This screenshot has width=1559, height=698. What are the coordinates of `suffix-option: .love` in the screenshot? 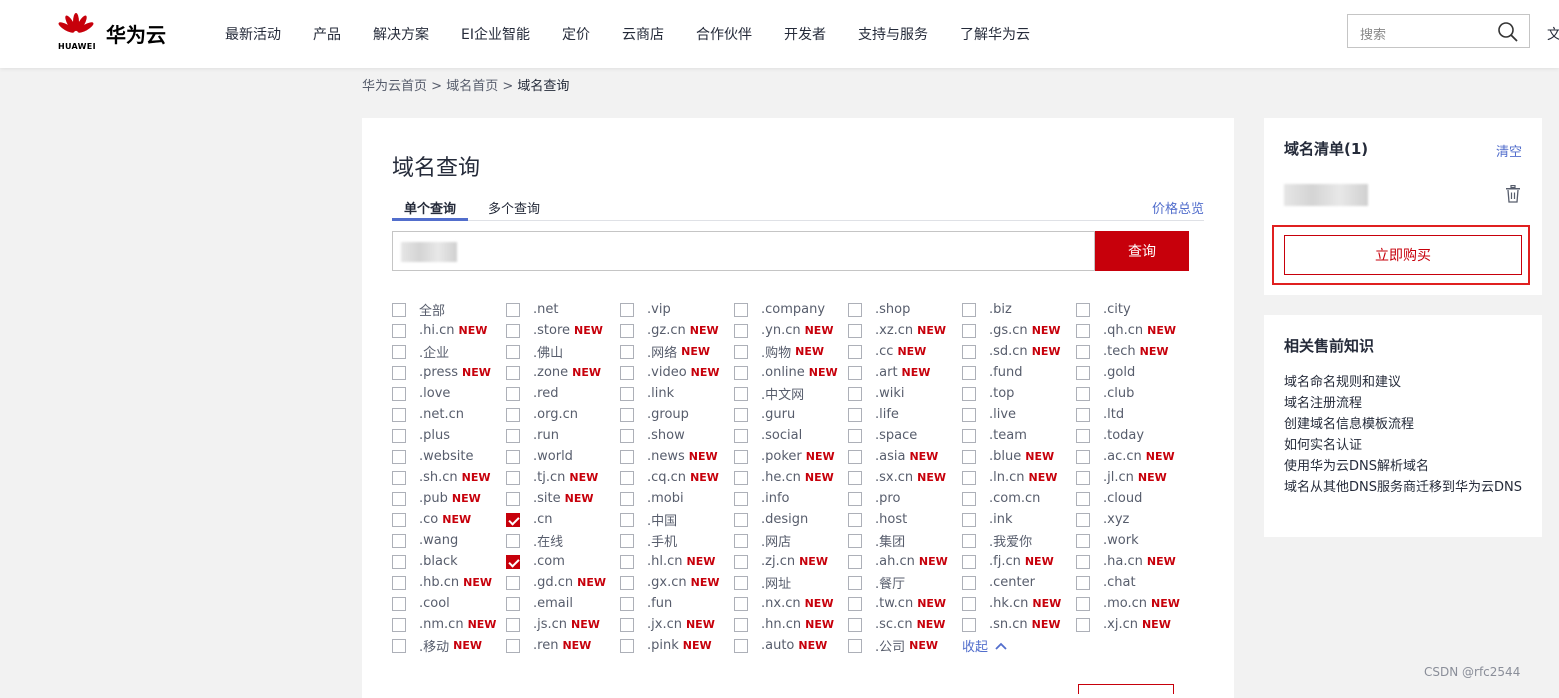 It's located at (421, 393).